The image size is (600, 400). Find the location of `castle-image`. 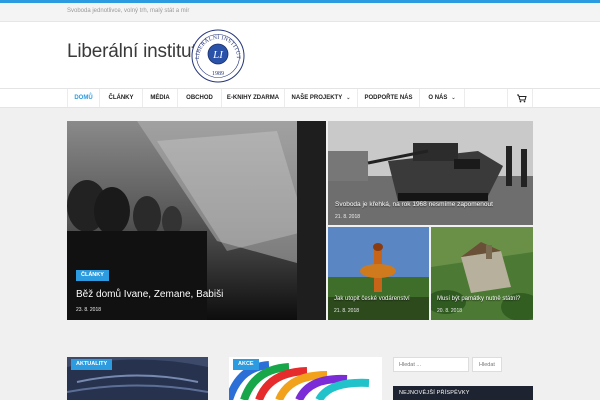

castle-image is located at coordinates (482, 273).